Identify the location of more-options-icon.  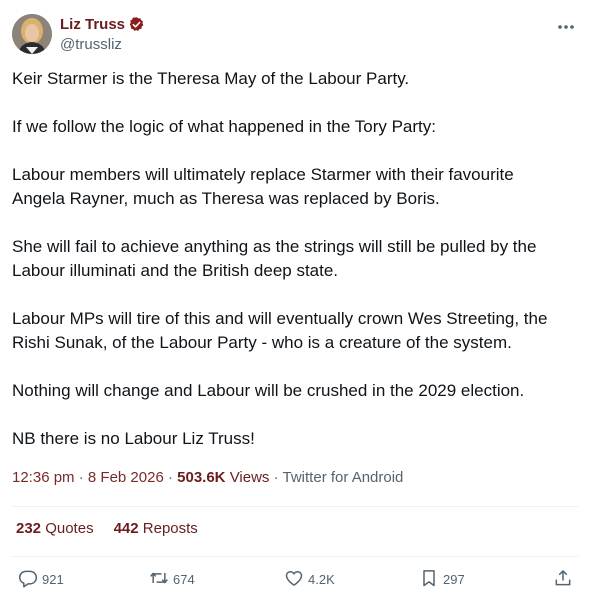
(566, 27).